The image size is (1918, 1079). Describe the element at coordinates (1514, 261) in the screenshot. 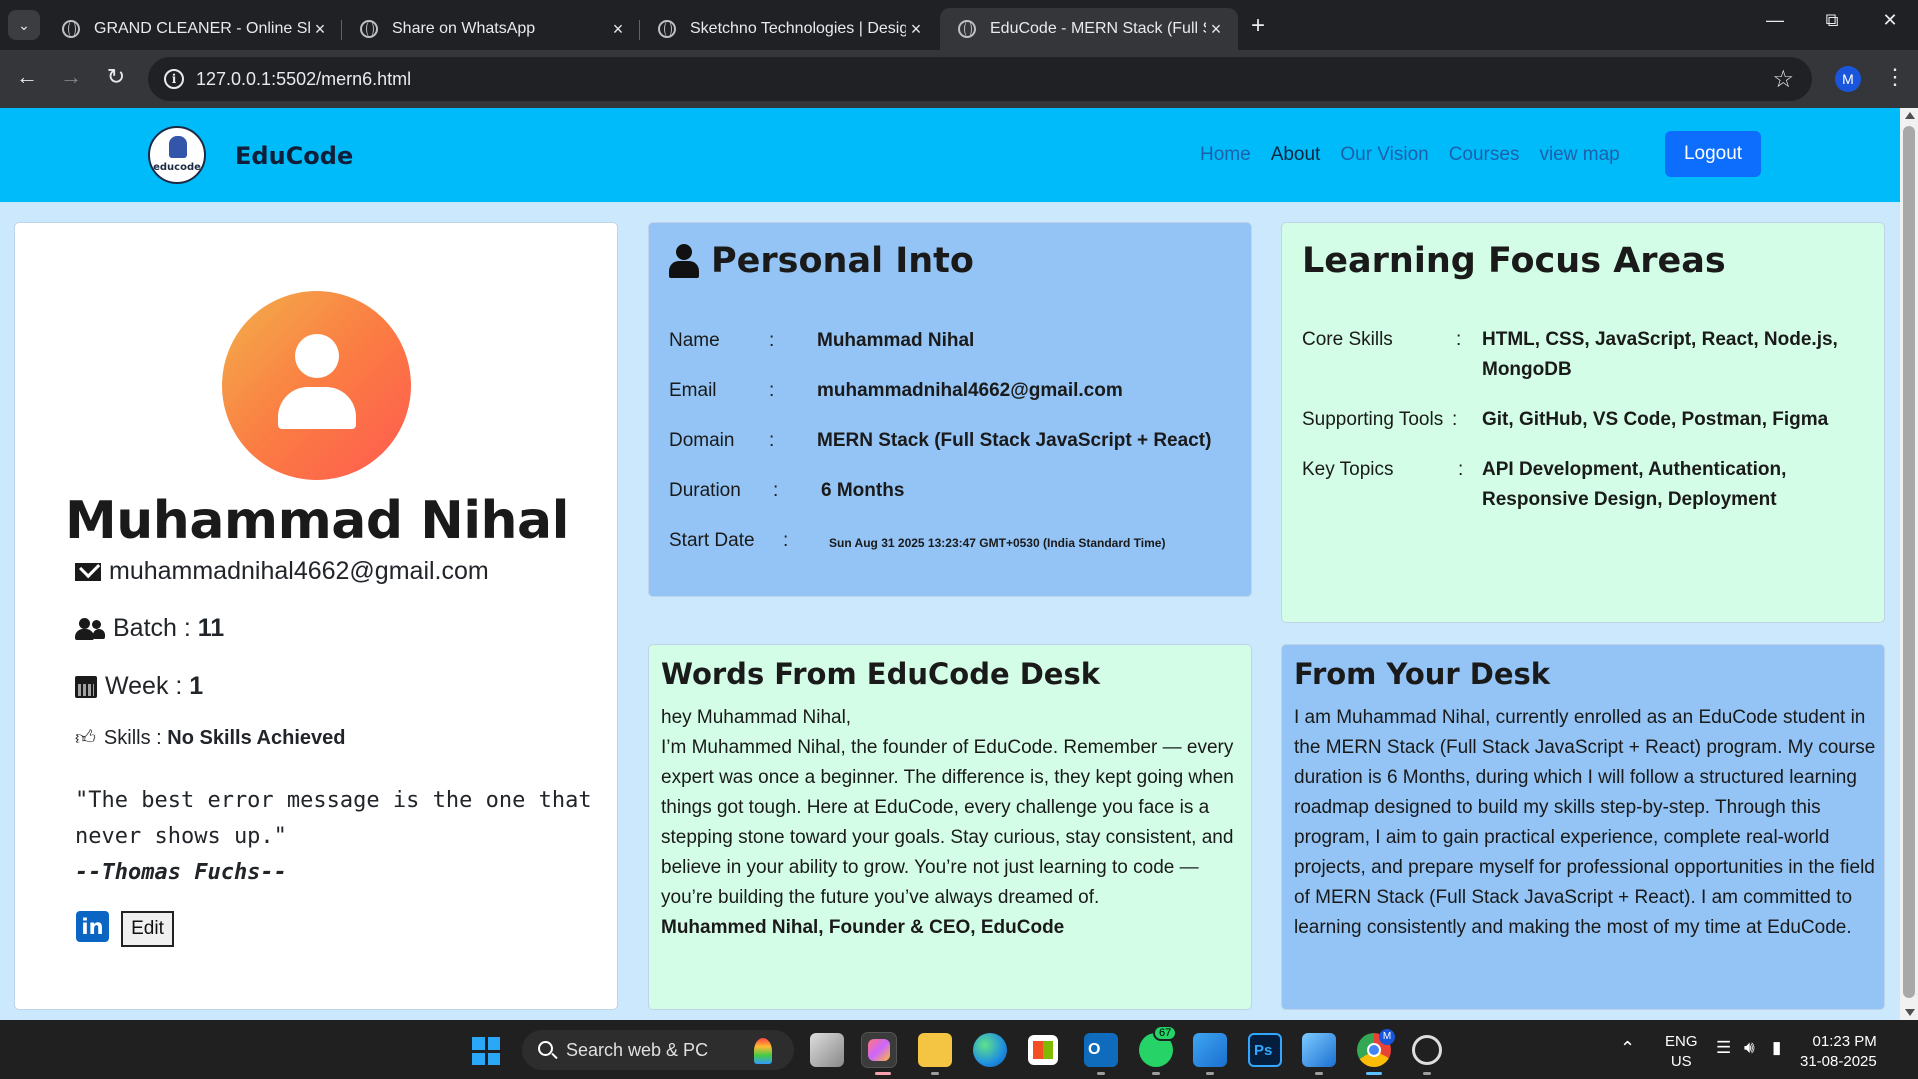

I see `learning-focus-title: Learning Focus Areas` at that location.